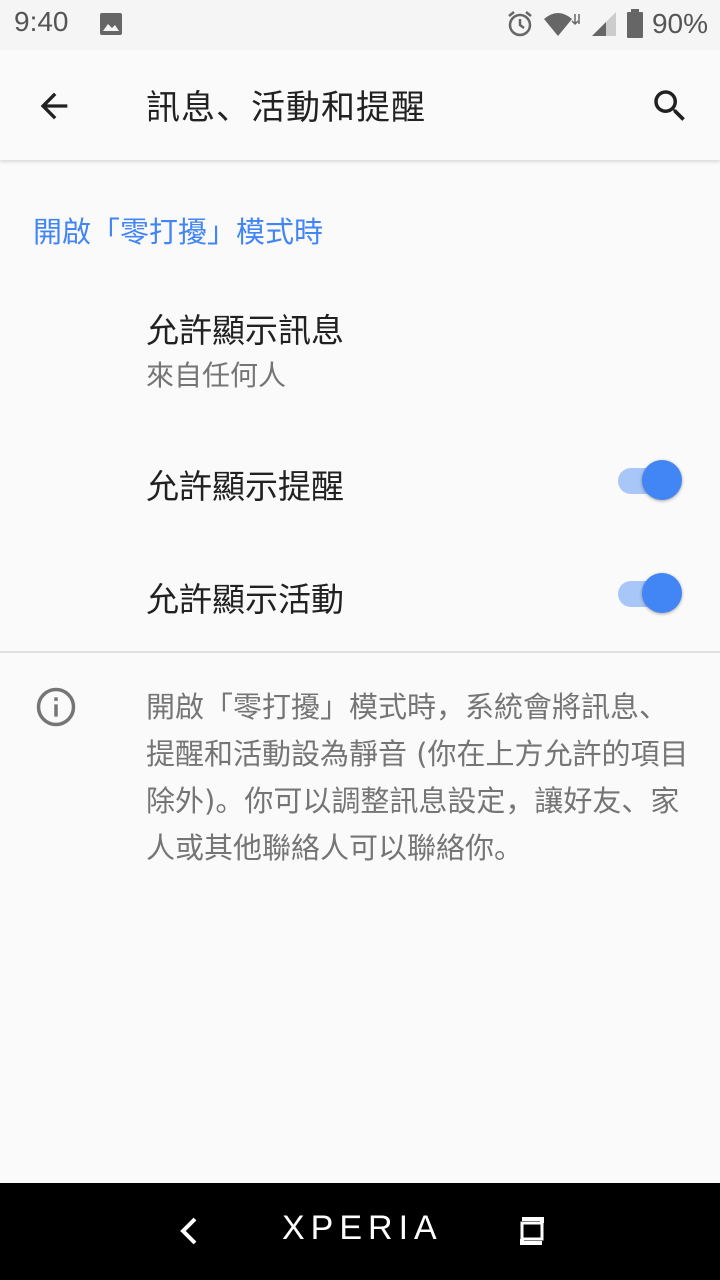 Image resolution: width=720 pixels, height=1280 pixels. What do you see at coordinates (178, 232) in the screenshot?
I see `section-header: 開啟「零打擾」模式時` at bounding box center [178, 232].